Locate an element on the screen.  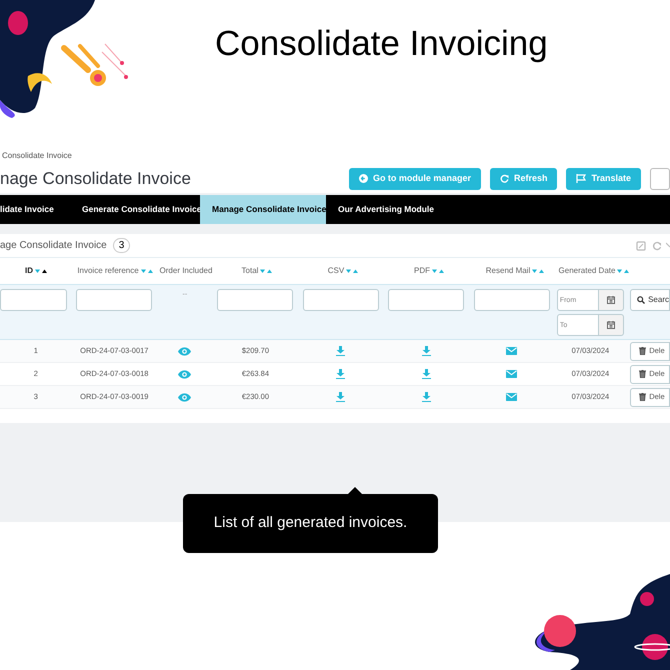
export-icon is located at coordinates (641, 245).